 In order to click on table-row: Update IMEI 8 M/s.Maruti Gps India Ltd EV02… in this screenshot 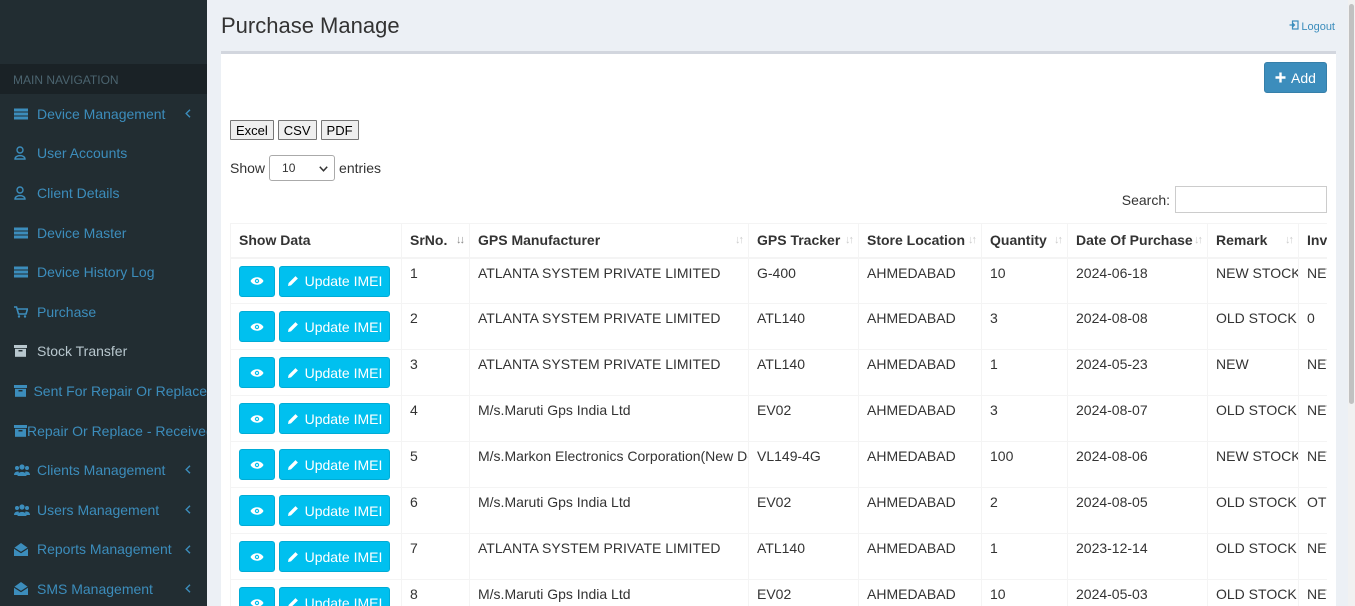, I will do `click(778, 592)`.